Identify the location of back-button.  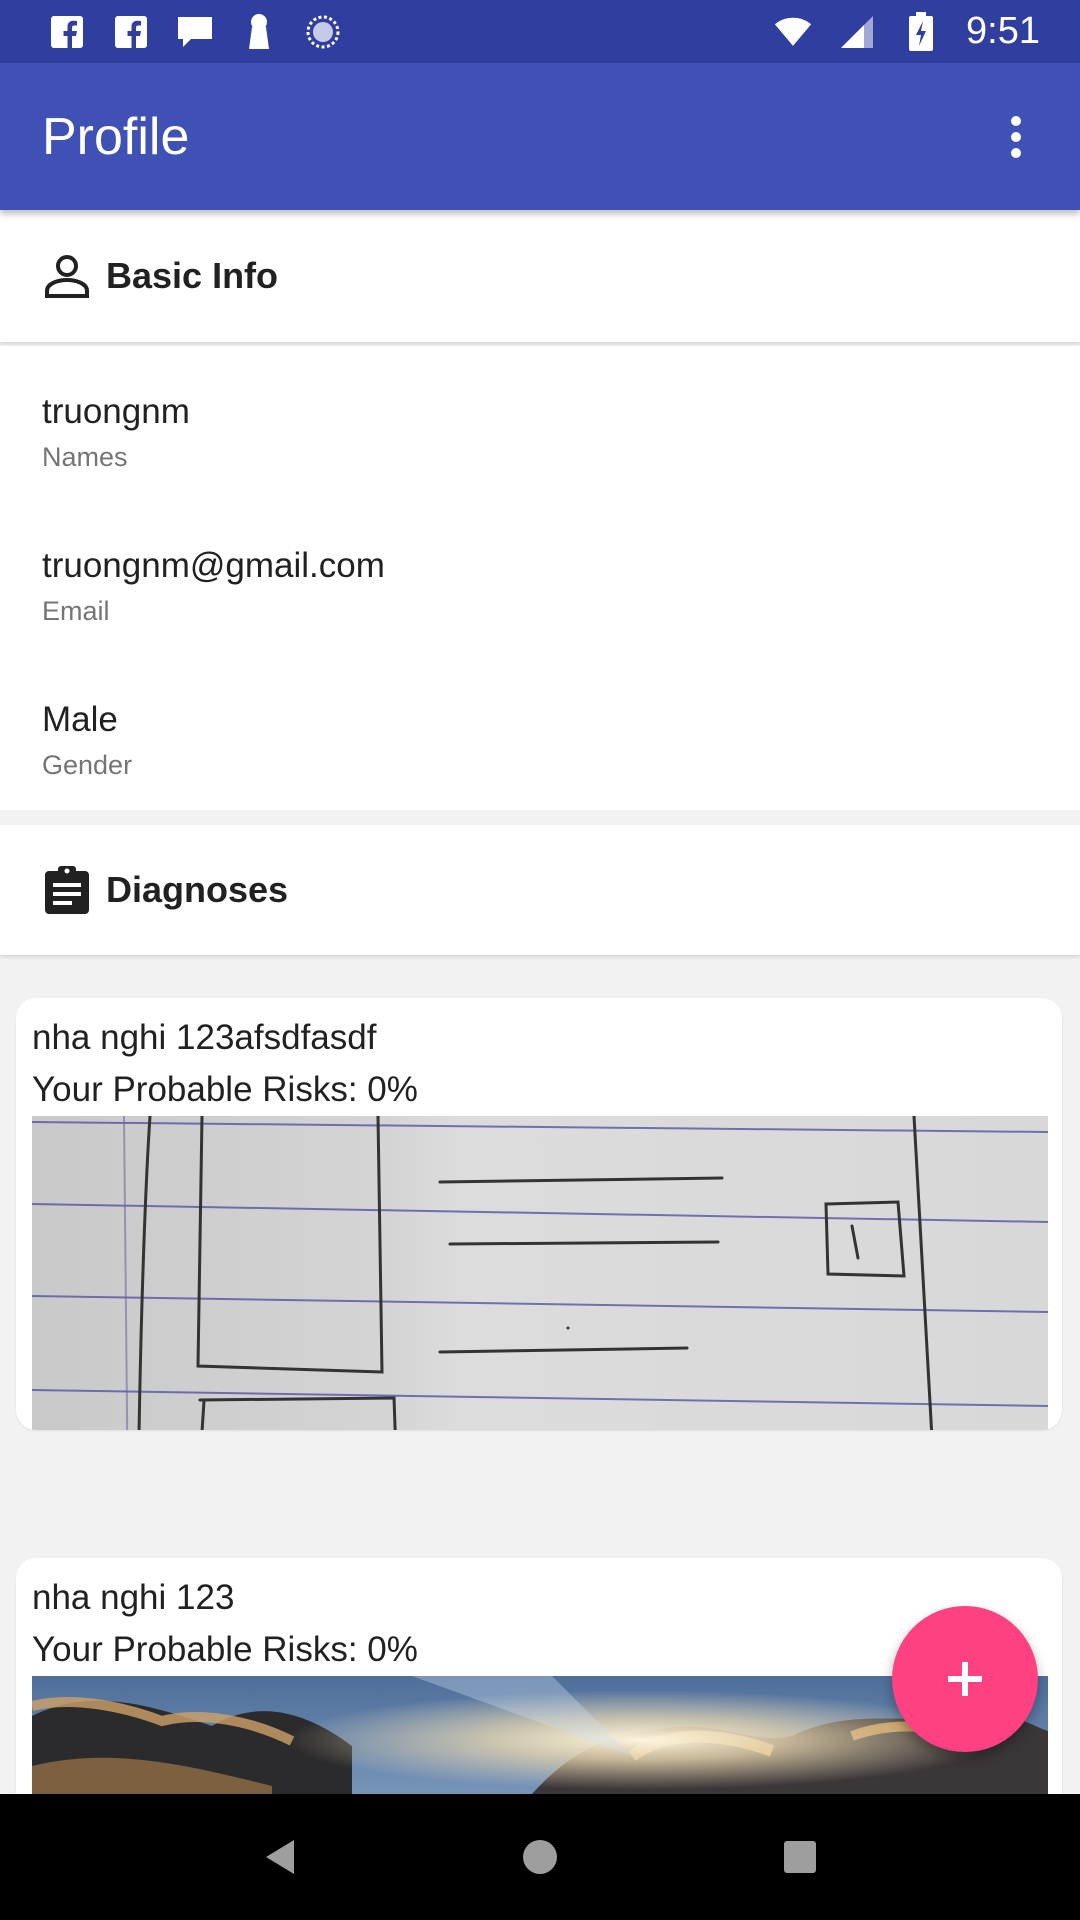
(280, 1857).